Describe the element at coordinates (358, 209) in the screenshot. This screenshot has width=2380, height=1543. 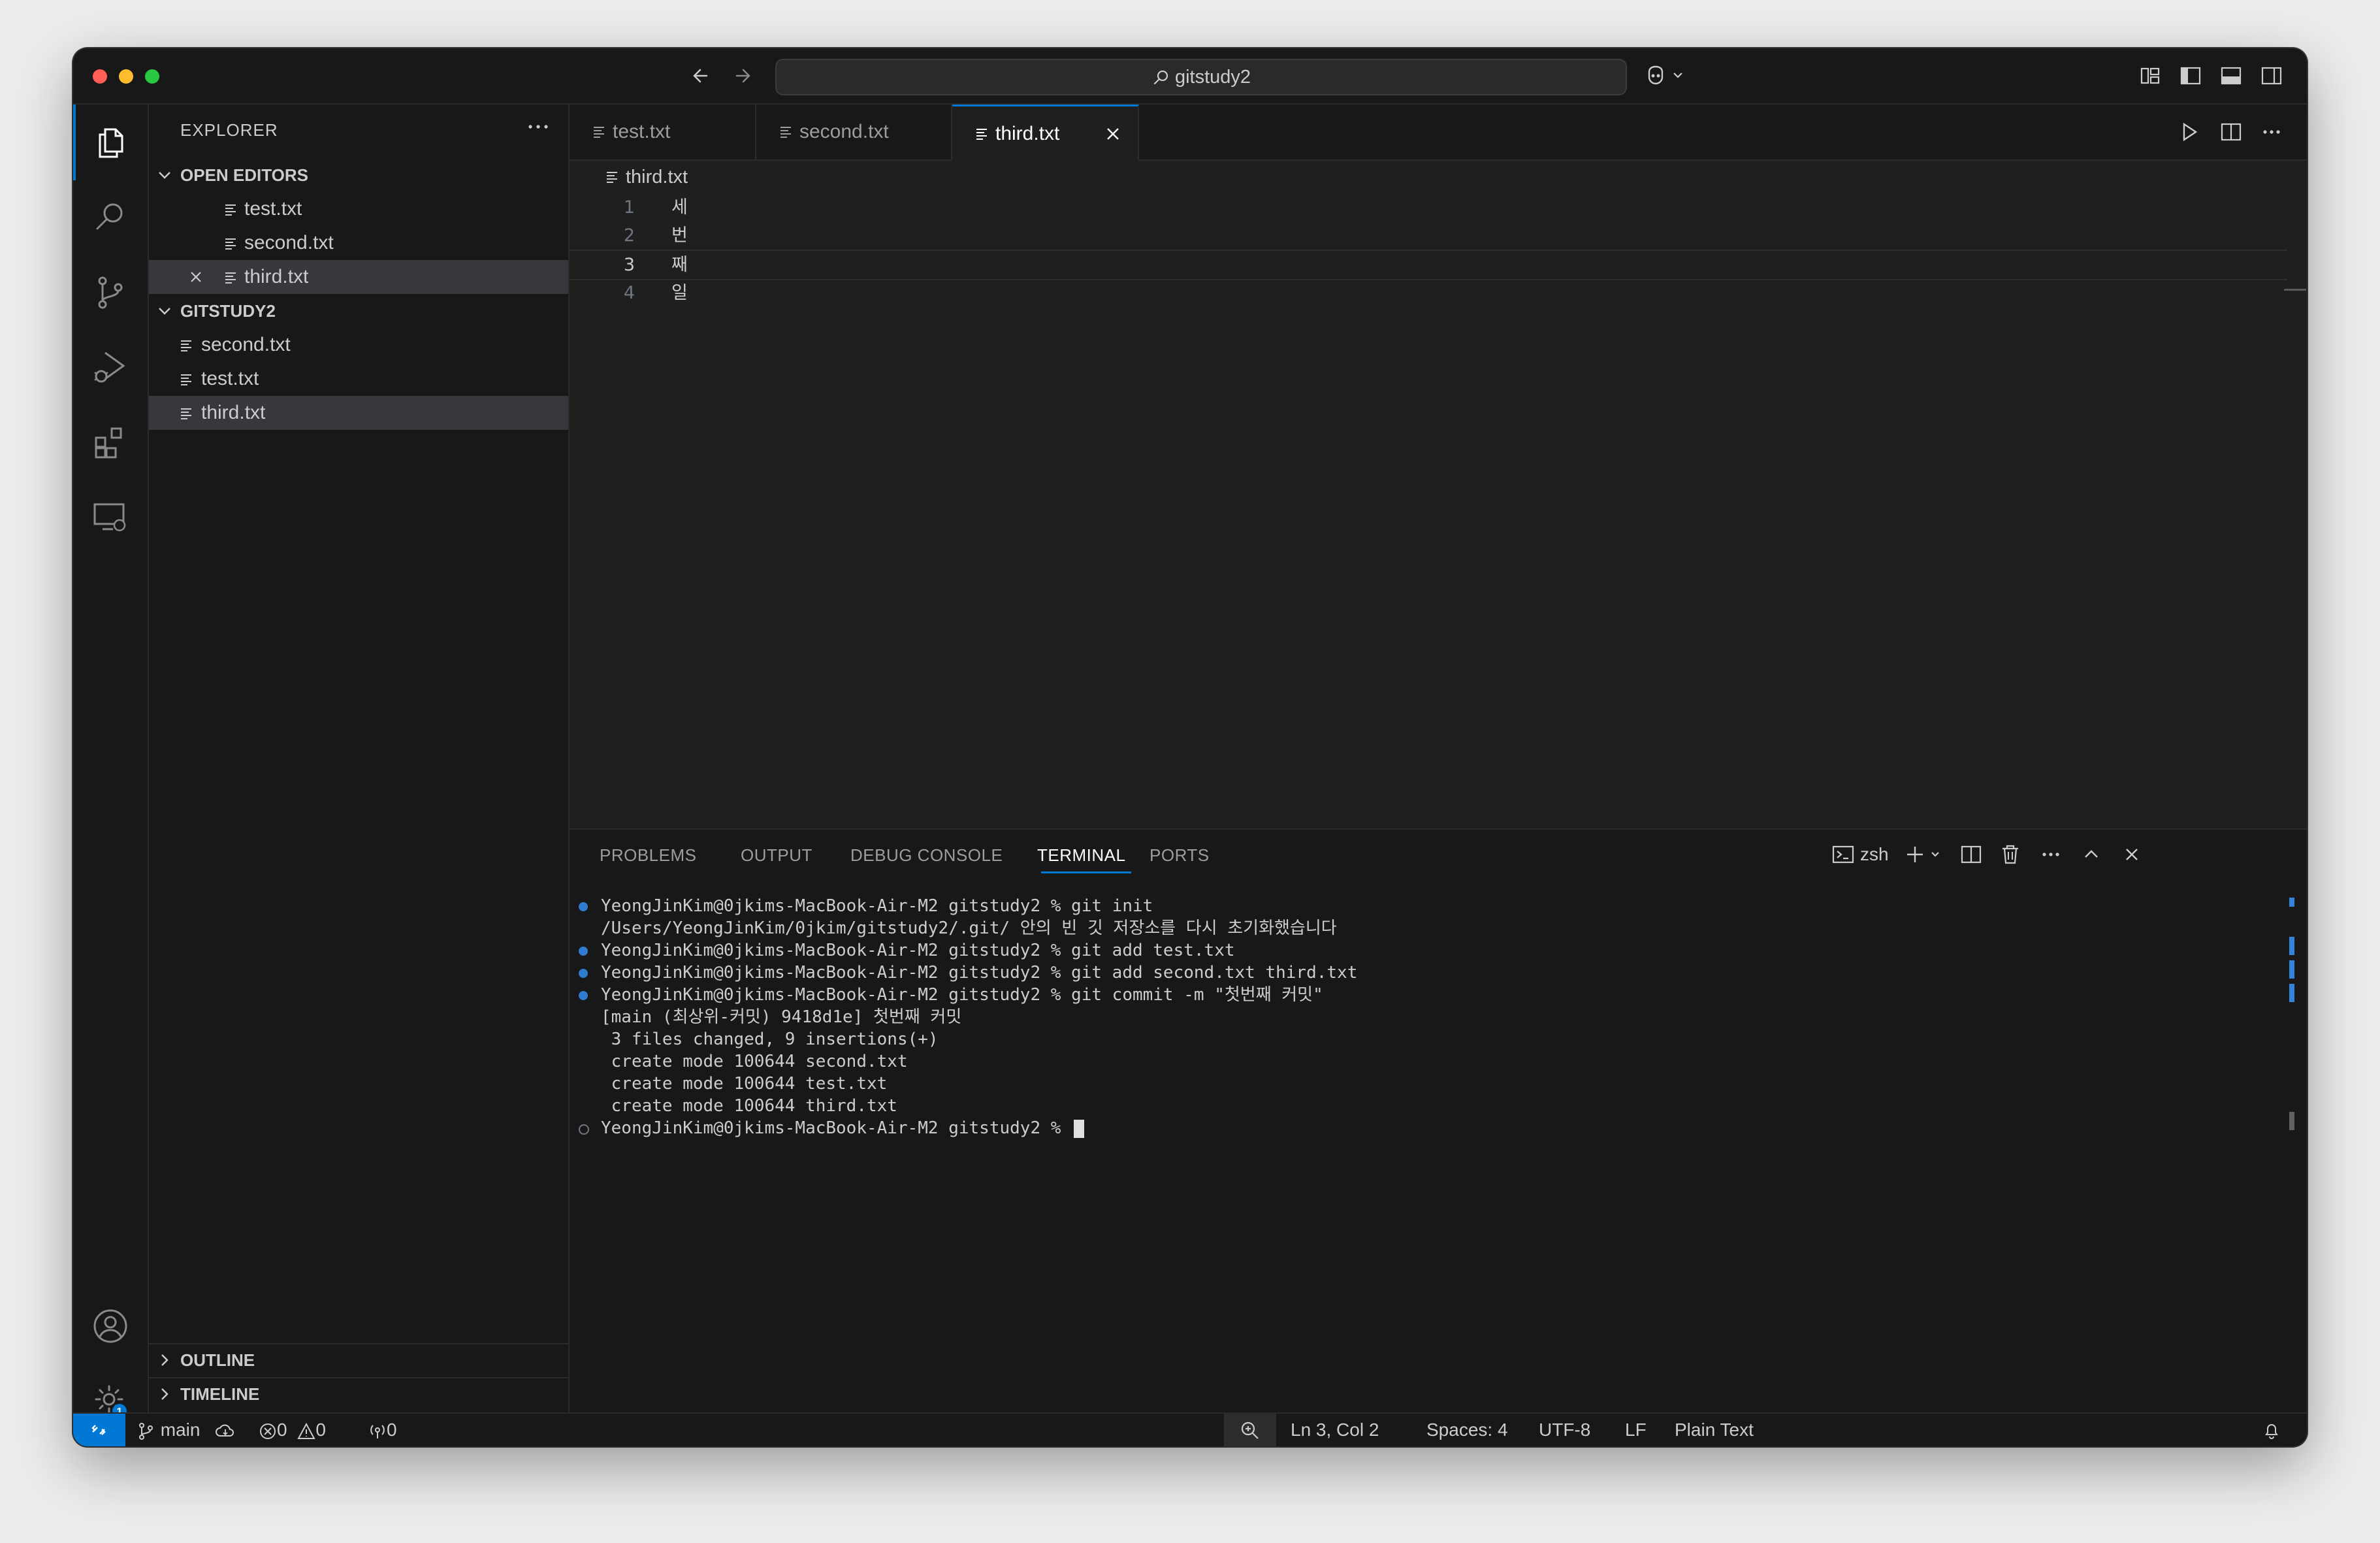
I see `open-editor-item-test: test.txt` at that location.